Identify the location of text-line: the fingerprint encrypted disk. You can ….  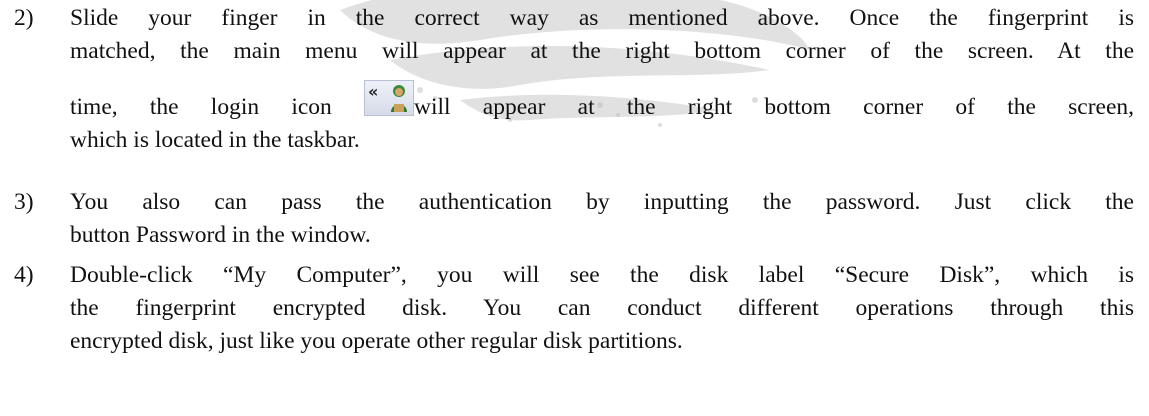
(602, 308).